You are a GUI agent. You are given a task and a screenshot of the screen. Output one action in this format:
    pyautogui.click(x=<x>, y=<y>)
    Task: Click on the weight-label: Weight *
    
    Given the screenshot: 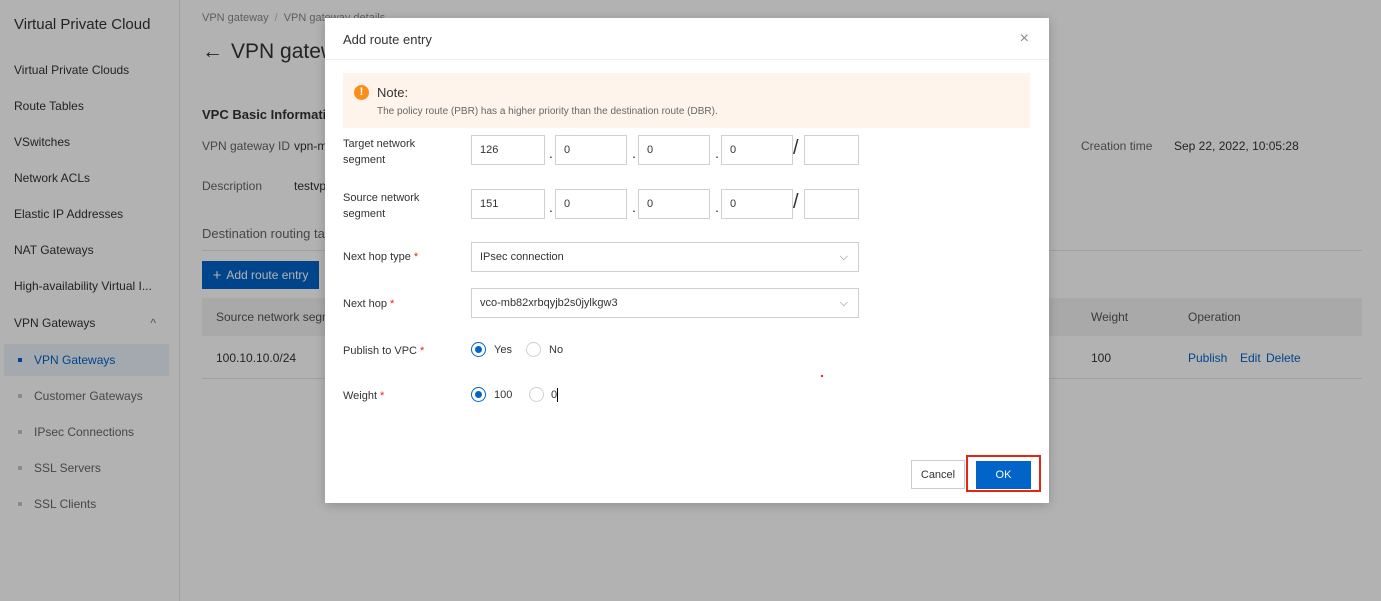 What is the action you would take?
    pyautogui.click(x=363, y=396)
    